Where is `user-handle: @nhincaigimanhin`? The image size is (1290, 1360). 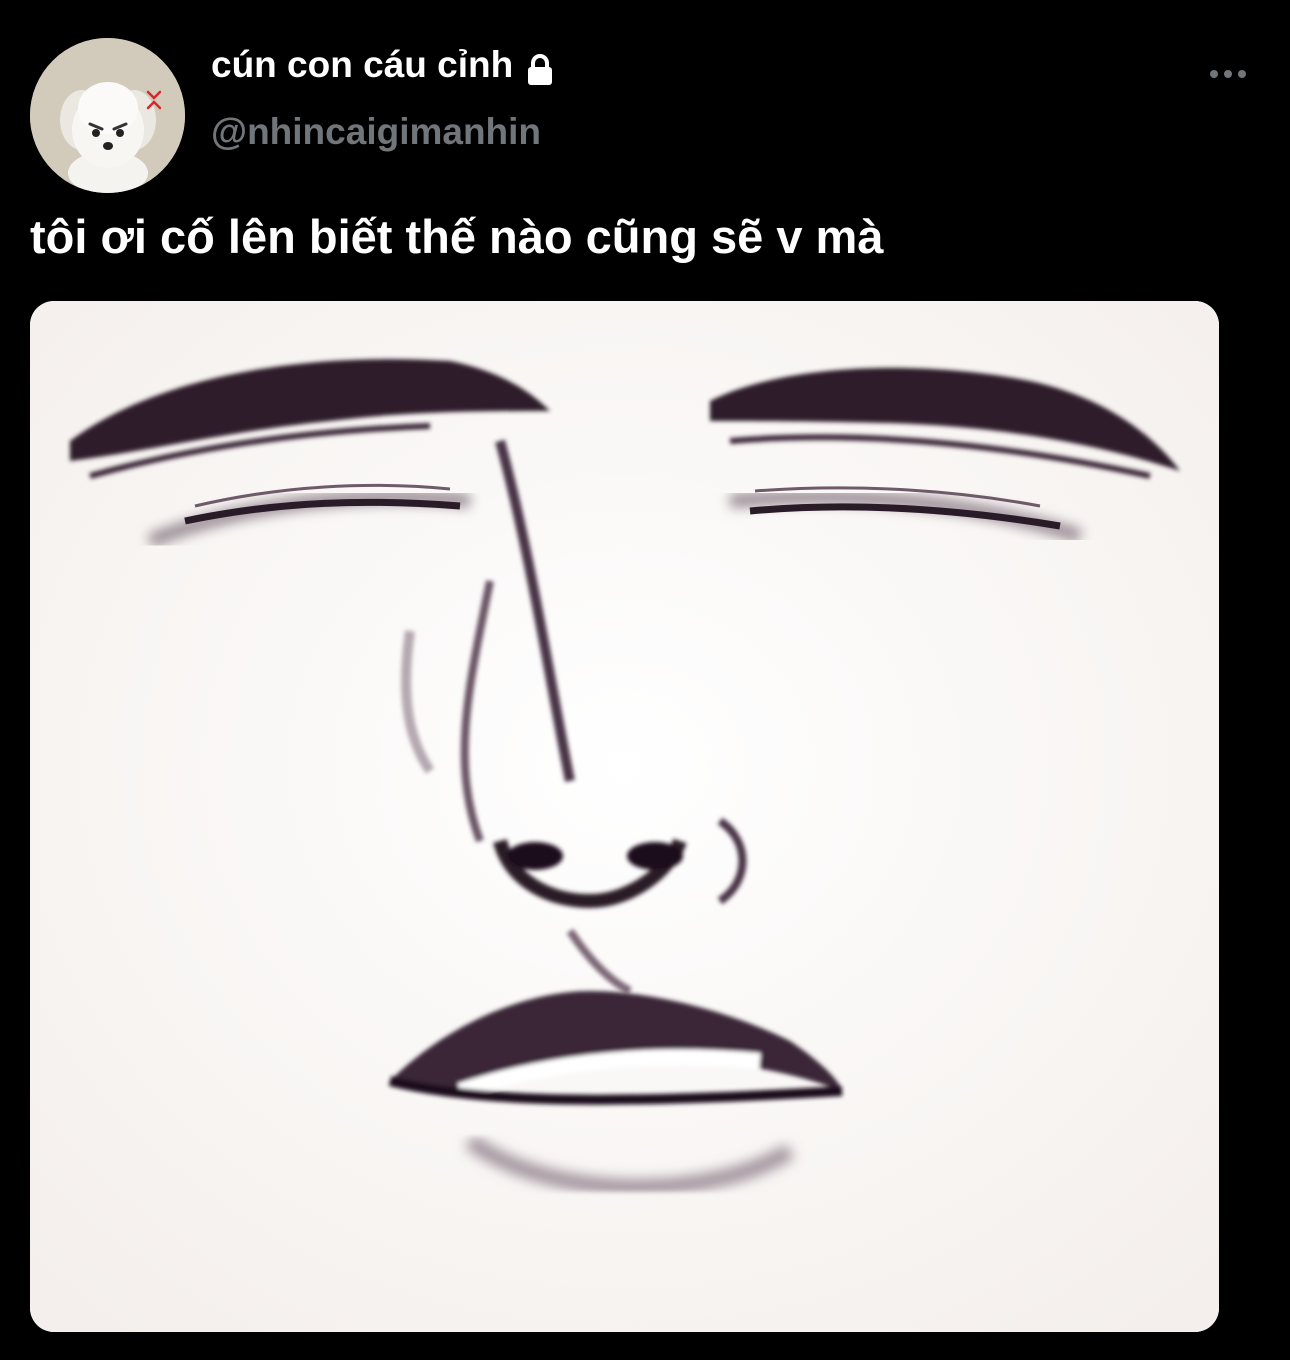
user-handle: @nhincaigimanhin is located at coordinates (376, 132).